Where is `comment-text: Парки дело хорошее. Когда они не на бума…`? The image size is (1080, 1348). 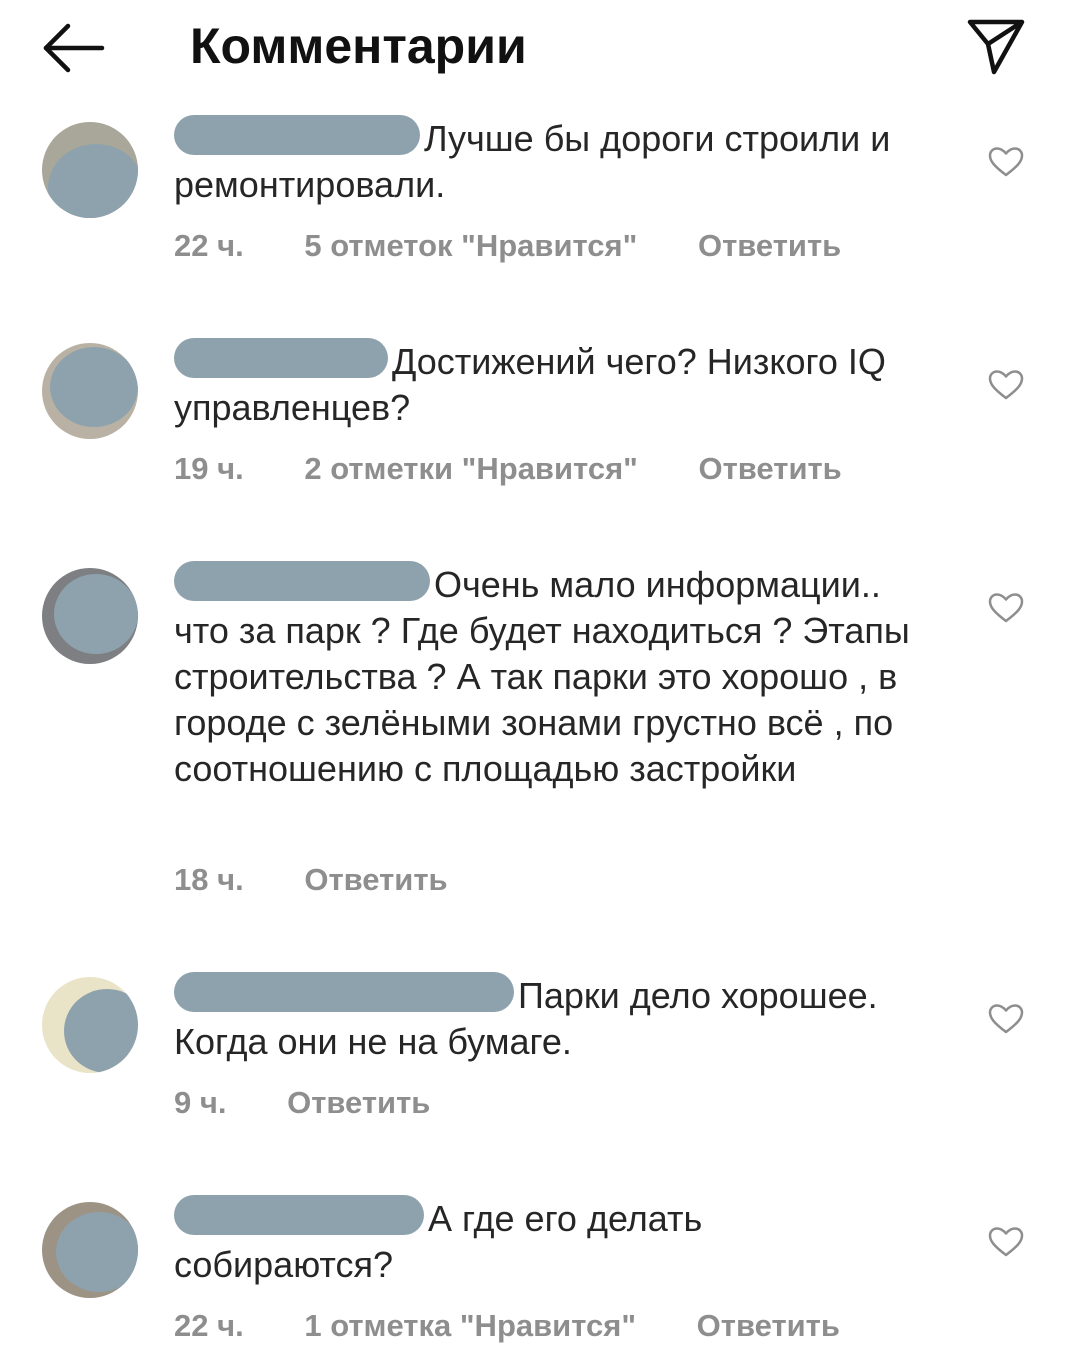
comment-text: Парки дело хорошее. Когда они не на бума… is located at coordinates (569, 1018).